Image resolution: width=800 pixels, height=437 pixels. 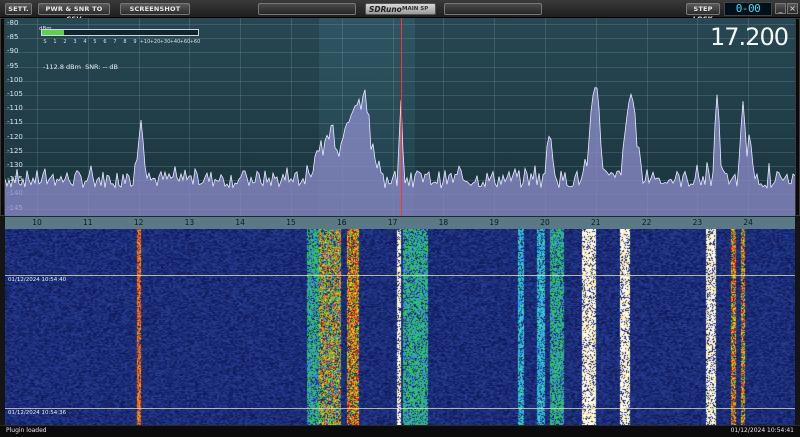 What do you see at coordinates (494, 222) in the screenshot?
I see `axis-label: 19` at bounding box center [494, 222].